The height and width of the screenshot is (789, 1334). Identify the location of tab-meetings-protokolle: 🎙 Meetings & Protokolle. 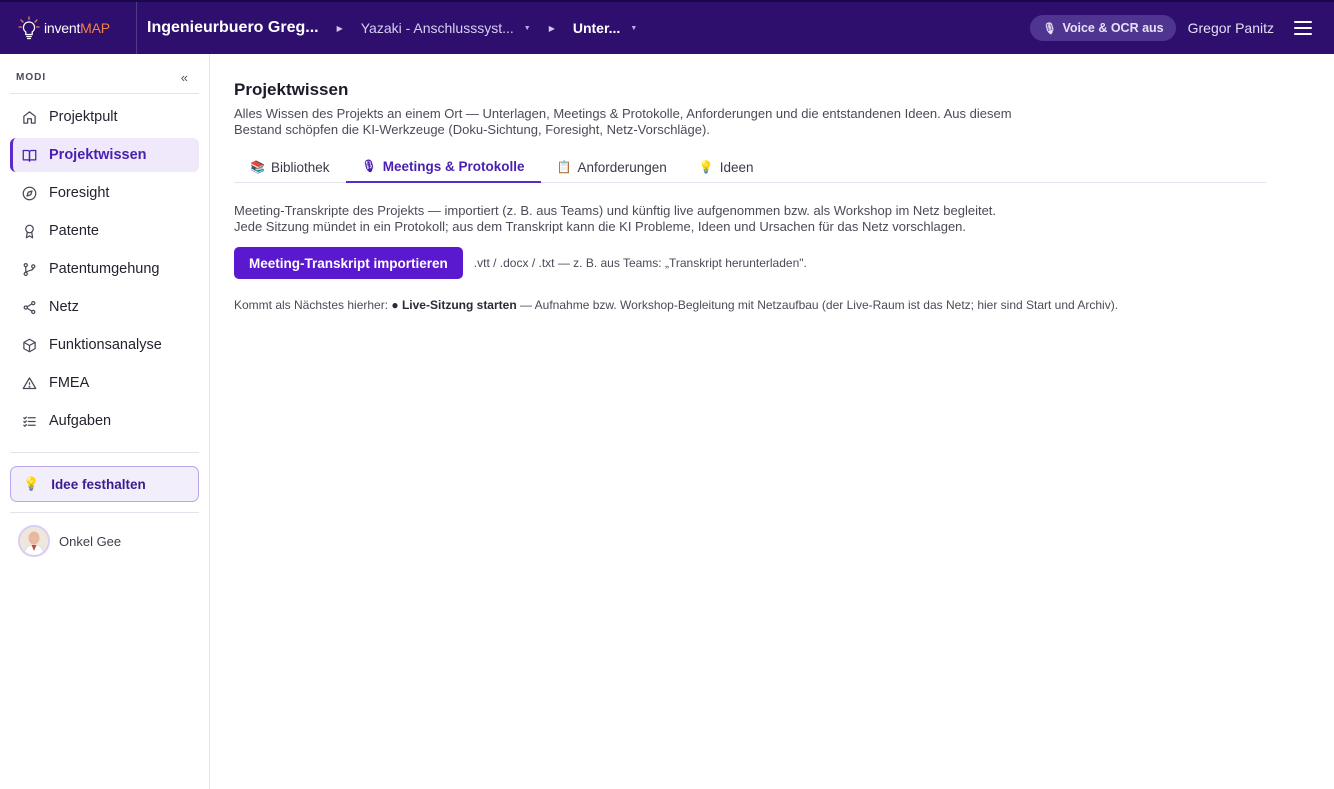
(443, 167).